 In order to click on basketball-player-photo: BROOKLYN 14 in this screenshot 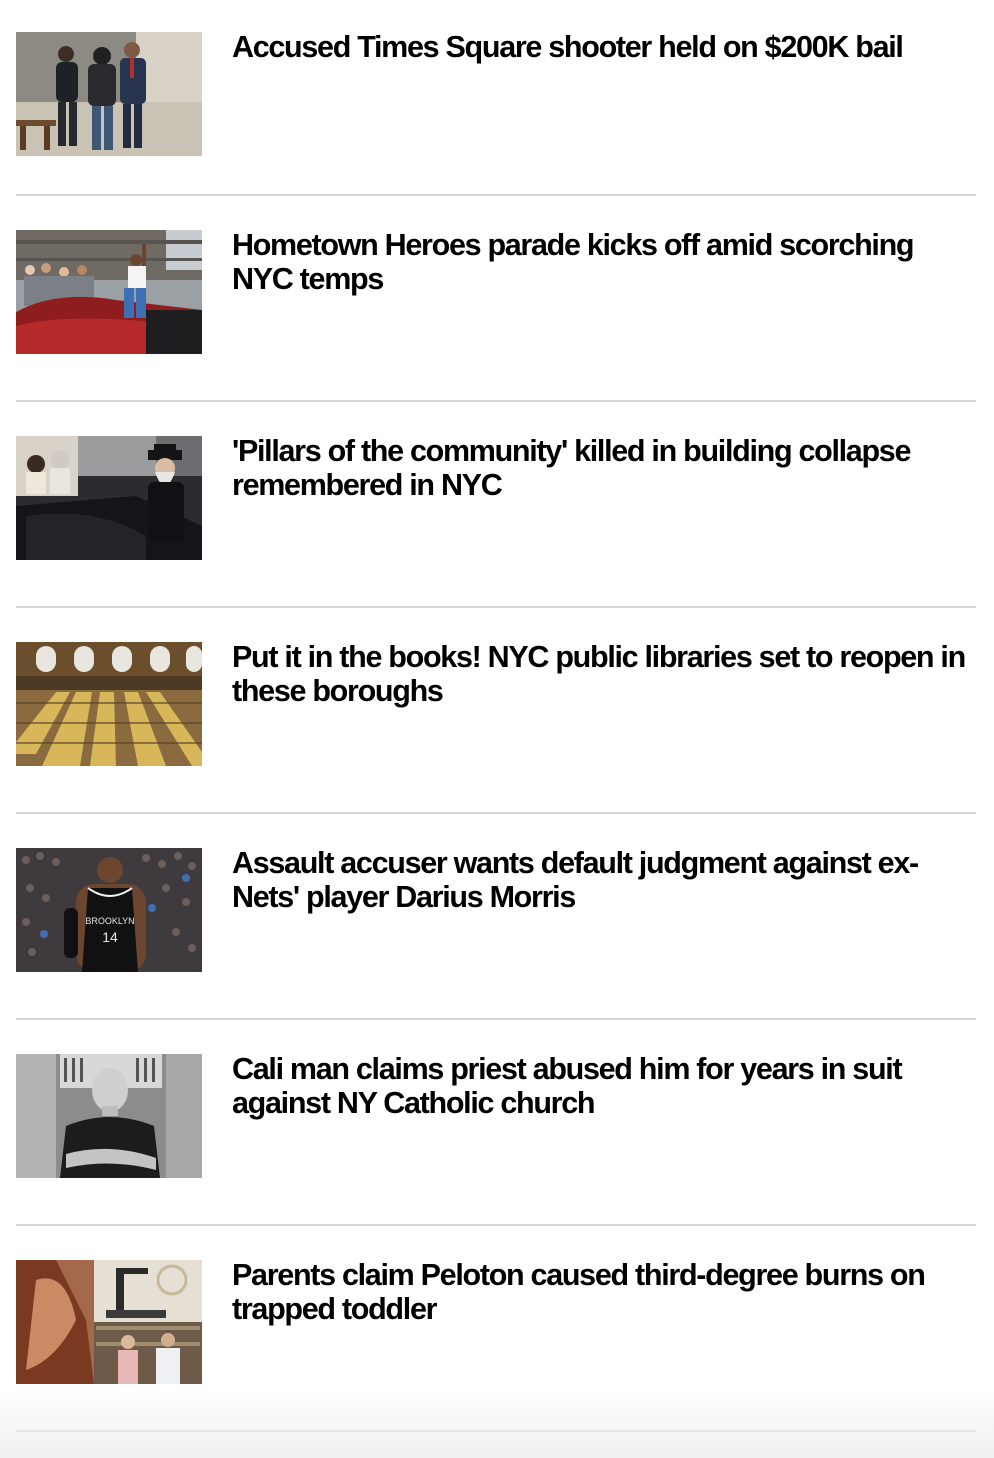, I will do `click(109, 910)`.